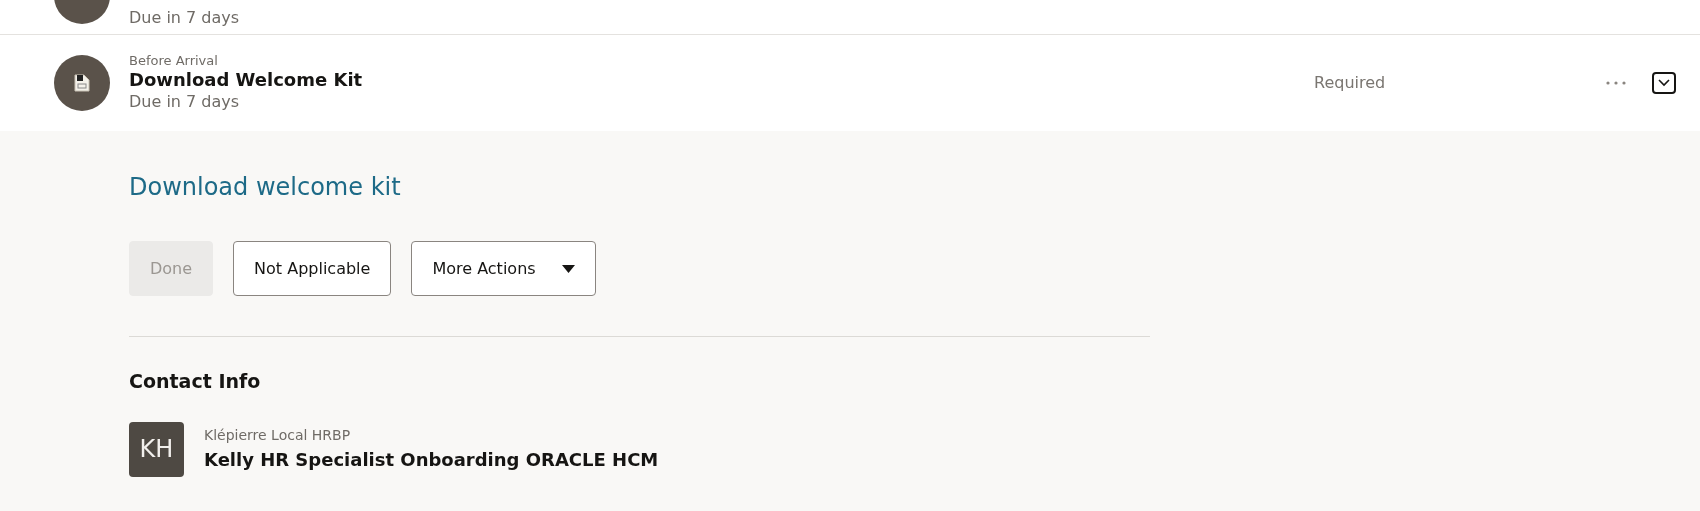  What do you see at coordinates (1350, 82) in the screenshot?
I see `status-label: Required` at bounding box center [1350, 82].